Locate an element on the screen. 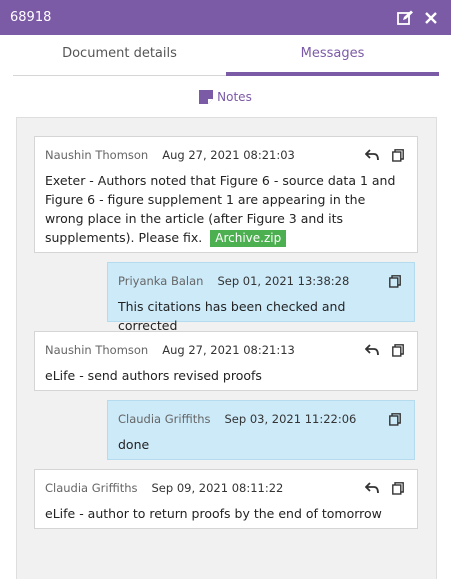  message-header: Naushin Thomson Aug 27, 2021 08:21:13 is located at coordinates (226, 350).